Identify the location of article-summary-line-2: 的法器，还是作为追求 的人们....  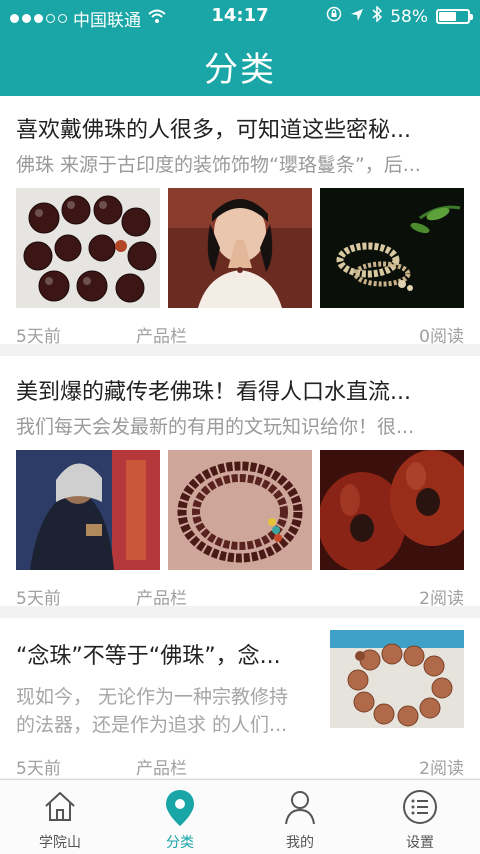
(152, 725).